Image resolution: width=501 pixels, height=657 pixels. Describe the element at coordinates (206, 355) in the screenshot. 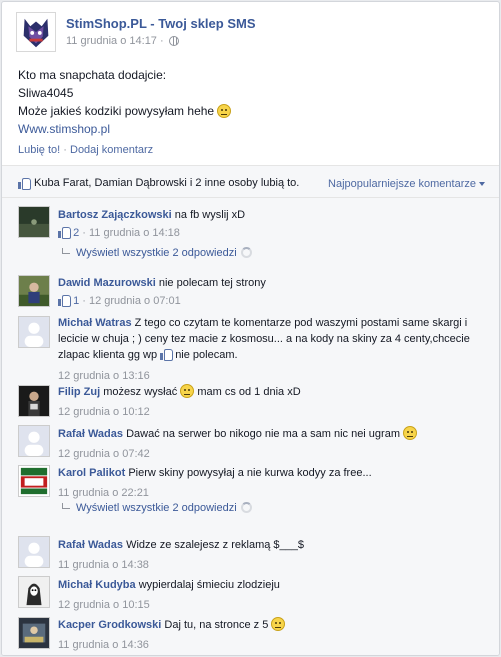

I see `comment-text-after: nie polecam.` at that location.